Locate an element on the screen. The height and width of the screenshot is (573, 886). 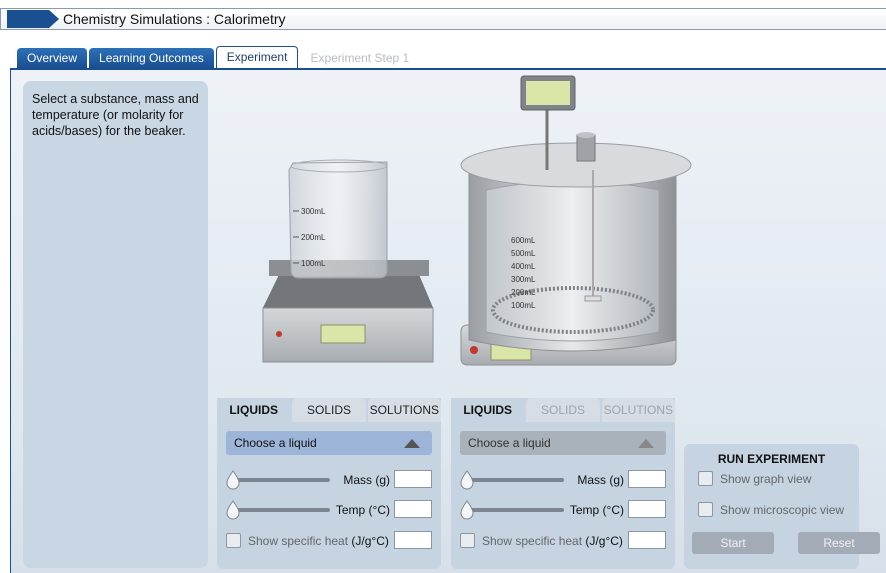
calorimeter-temp-label: Temp (°C) is located at coordinates (596, 510).